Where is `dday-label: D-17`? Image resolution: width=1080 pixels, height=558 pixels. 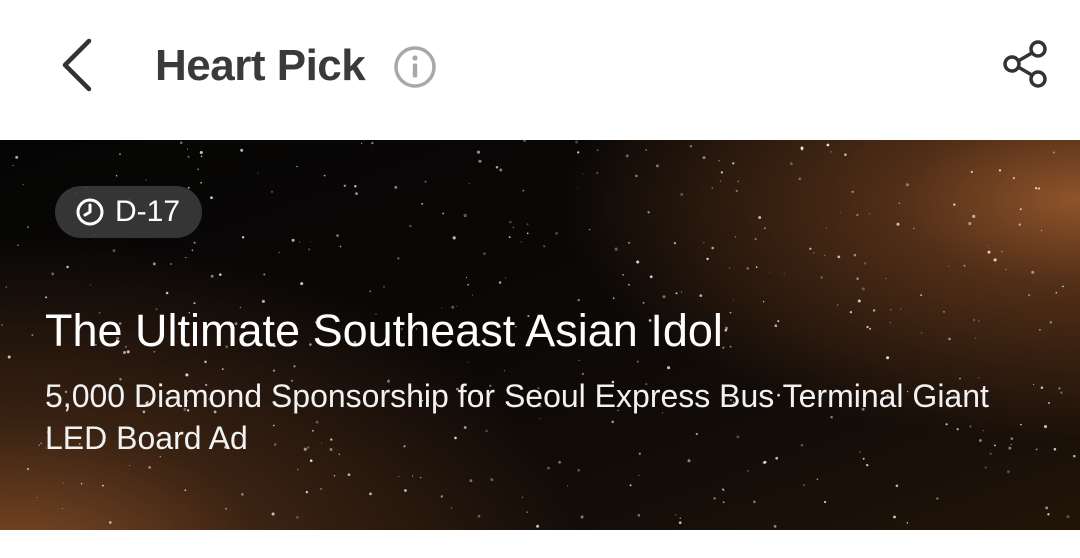 dday-label: D-17 is located at coordinates (148, 211).